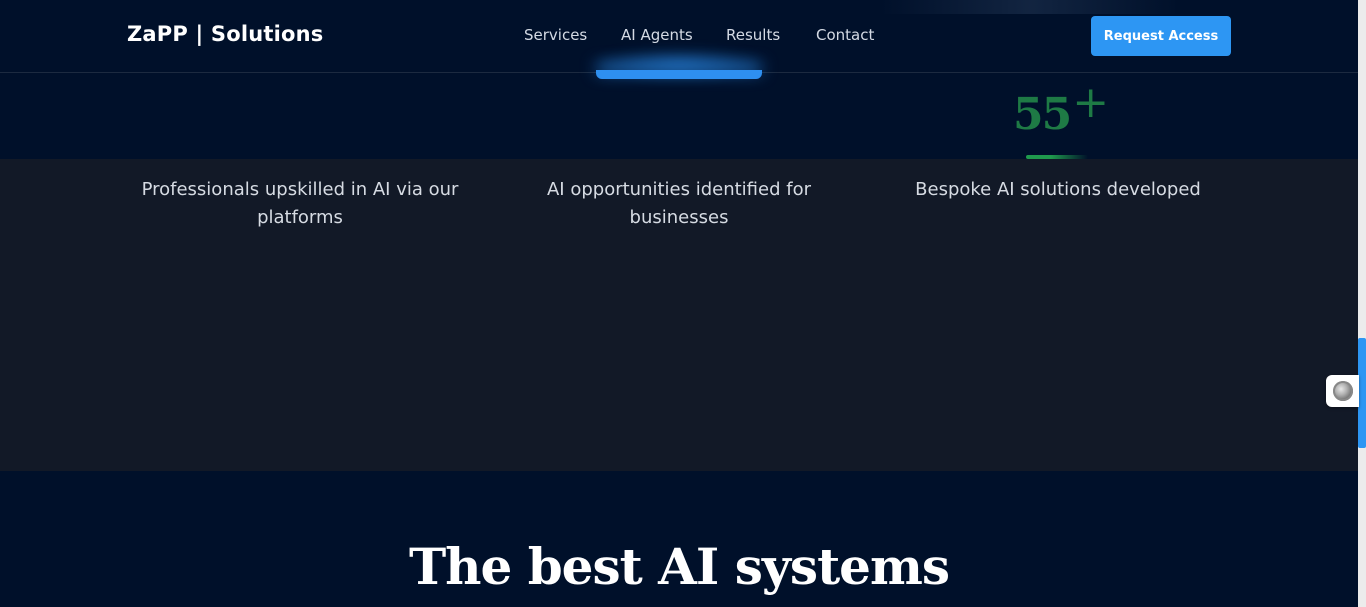 This screenshot has width=1366, height=607. I want to click on nav-active-indicator, so click(679, 74).